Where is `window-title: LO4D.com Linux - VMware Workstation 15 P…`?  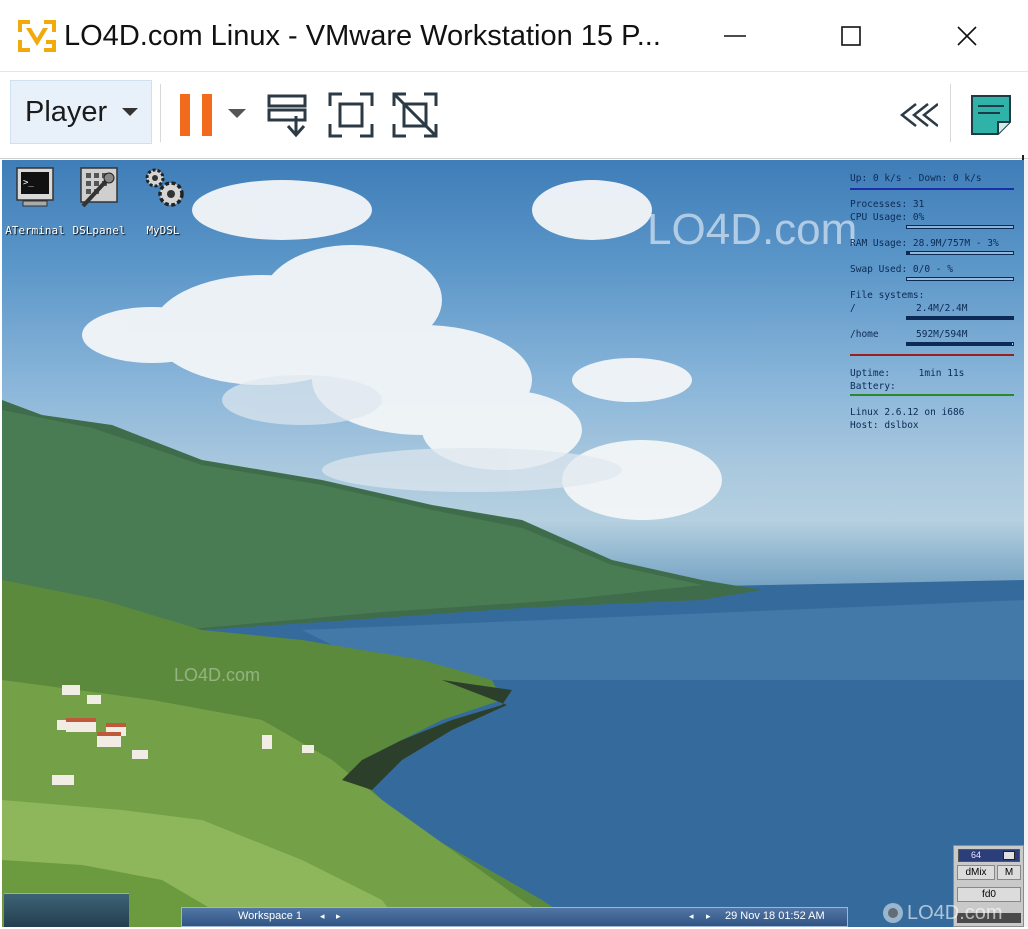
window-title: LO4D.com Linux - VMware Workstation 15 P… is located at coordinates (362, 36).